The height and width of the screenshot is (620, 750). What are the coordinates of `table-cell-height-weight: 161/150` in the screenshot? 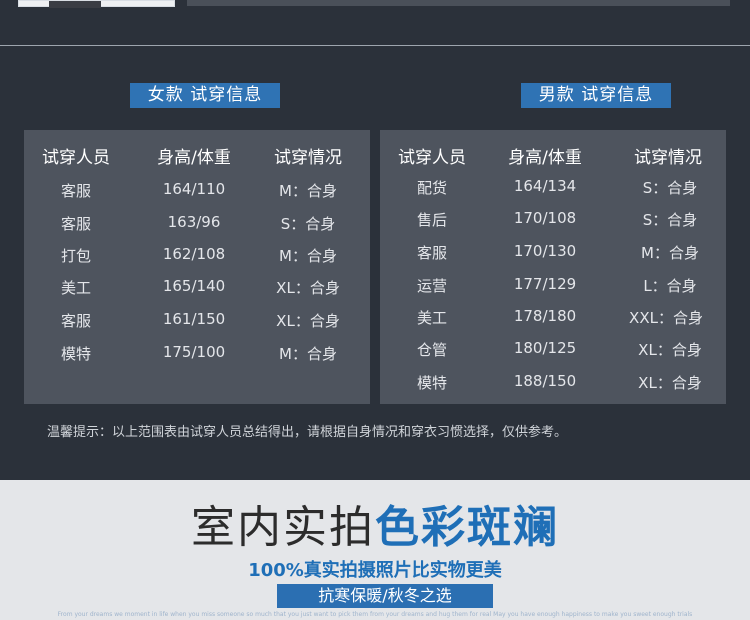 It's located at (194, 319).